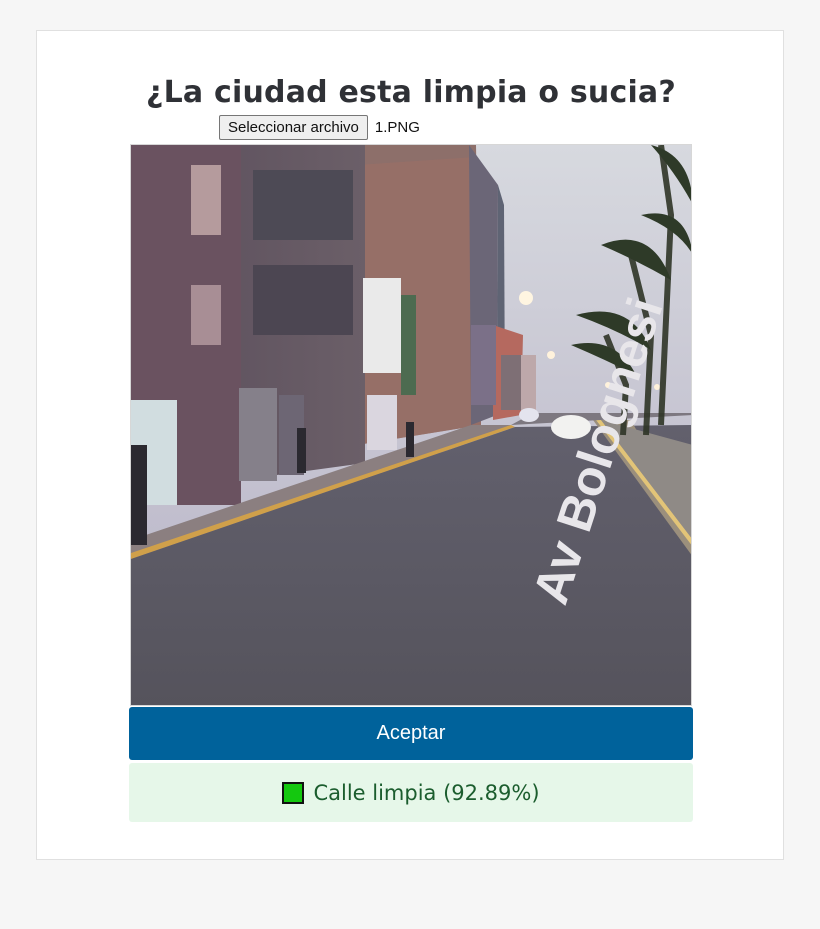  I want to click on accept-button: Aceptar, so click(411, 733).